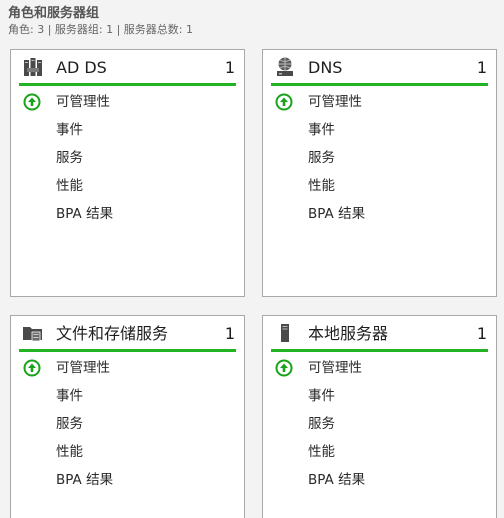 The height and width of the screenshot is (518, 504). Describe the element at coordinates (285, 66) in the screenshot. I see `dns-icon` at that location.